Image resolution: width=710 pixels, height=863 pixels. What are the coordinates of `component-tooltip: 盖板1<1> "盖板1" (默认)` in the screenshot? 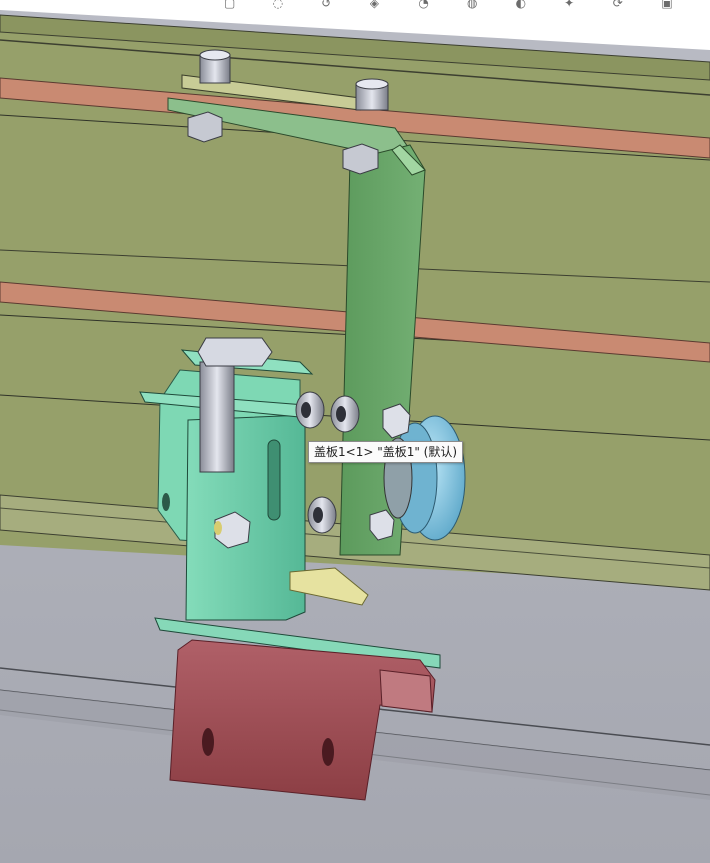 It's located at (386, 452).